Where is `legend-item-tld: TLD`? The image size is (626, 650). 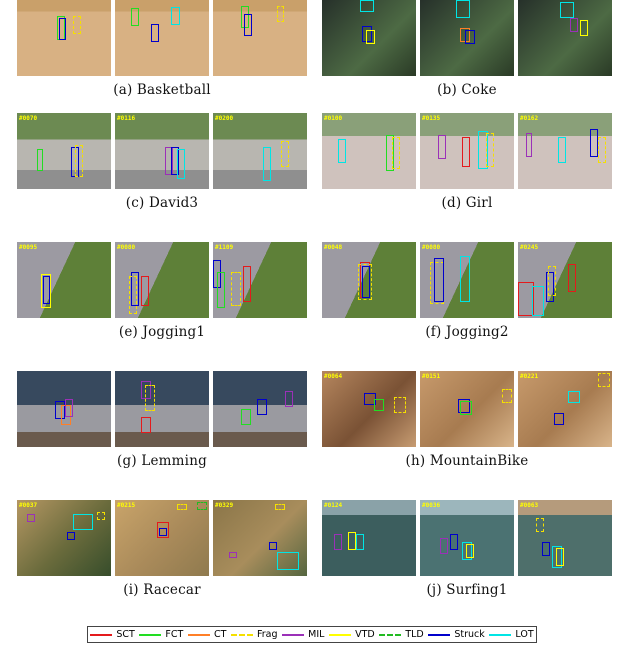 legend-item-tld: TLD is located at coordinates (401, 634).